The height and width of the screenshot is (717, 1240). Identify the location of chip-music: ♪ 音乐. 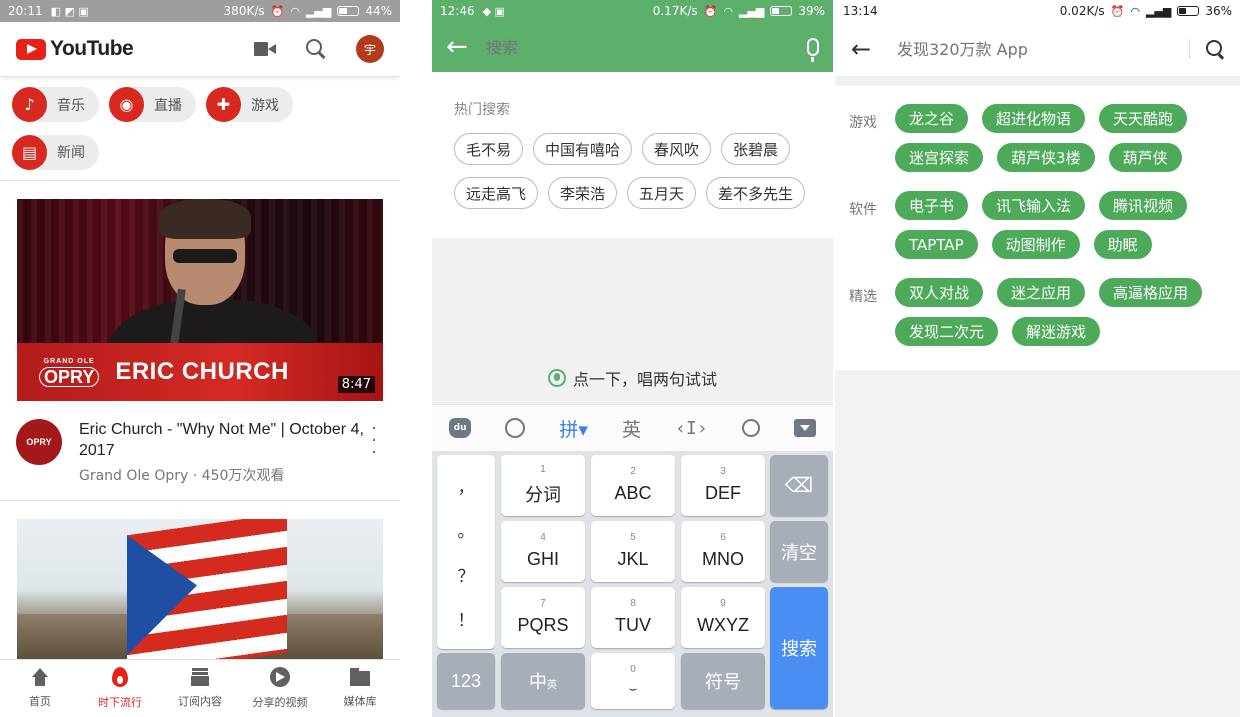
(55, 104).